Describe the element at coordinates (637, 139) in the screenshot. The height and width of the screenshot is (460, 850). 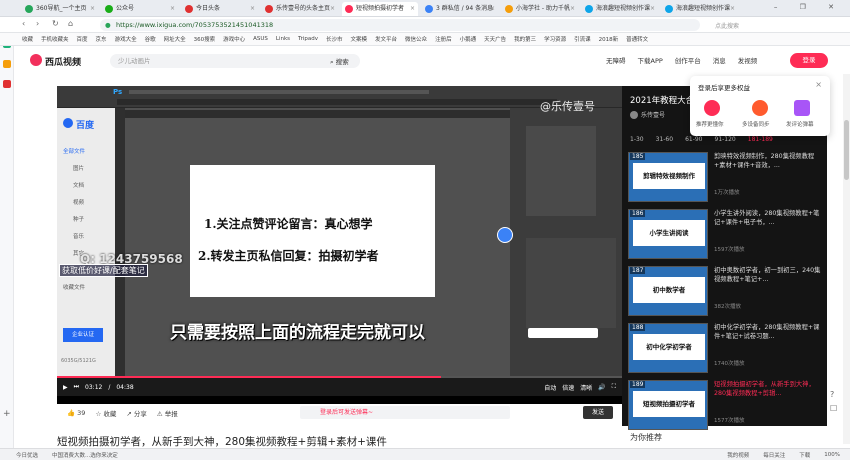
I see `playlist-range-tab: 1-30` at that location.